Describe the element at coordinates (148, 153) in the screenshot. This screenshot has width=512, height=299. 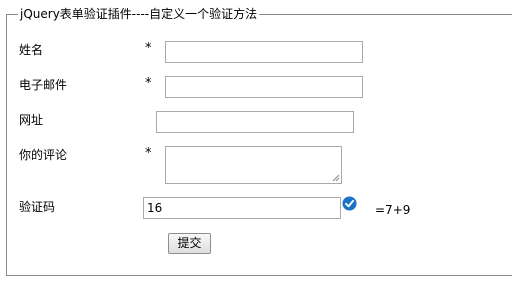
I see `comment-required-mark: *` at that location.